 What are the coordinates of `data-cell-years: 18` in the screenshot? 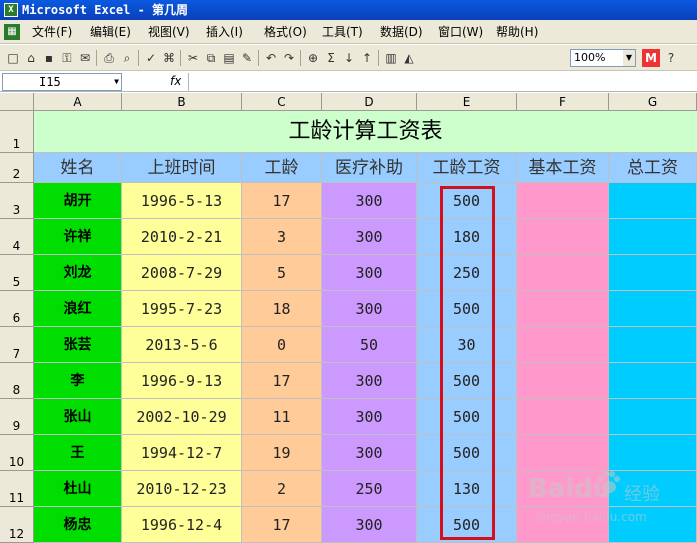 It's located at (282, 309).